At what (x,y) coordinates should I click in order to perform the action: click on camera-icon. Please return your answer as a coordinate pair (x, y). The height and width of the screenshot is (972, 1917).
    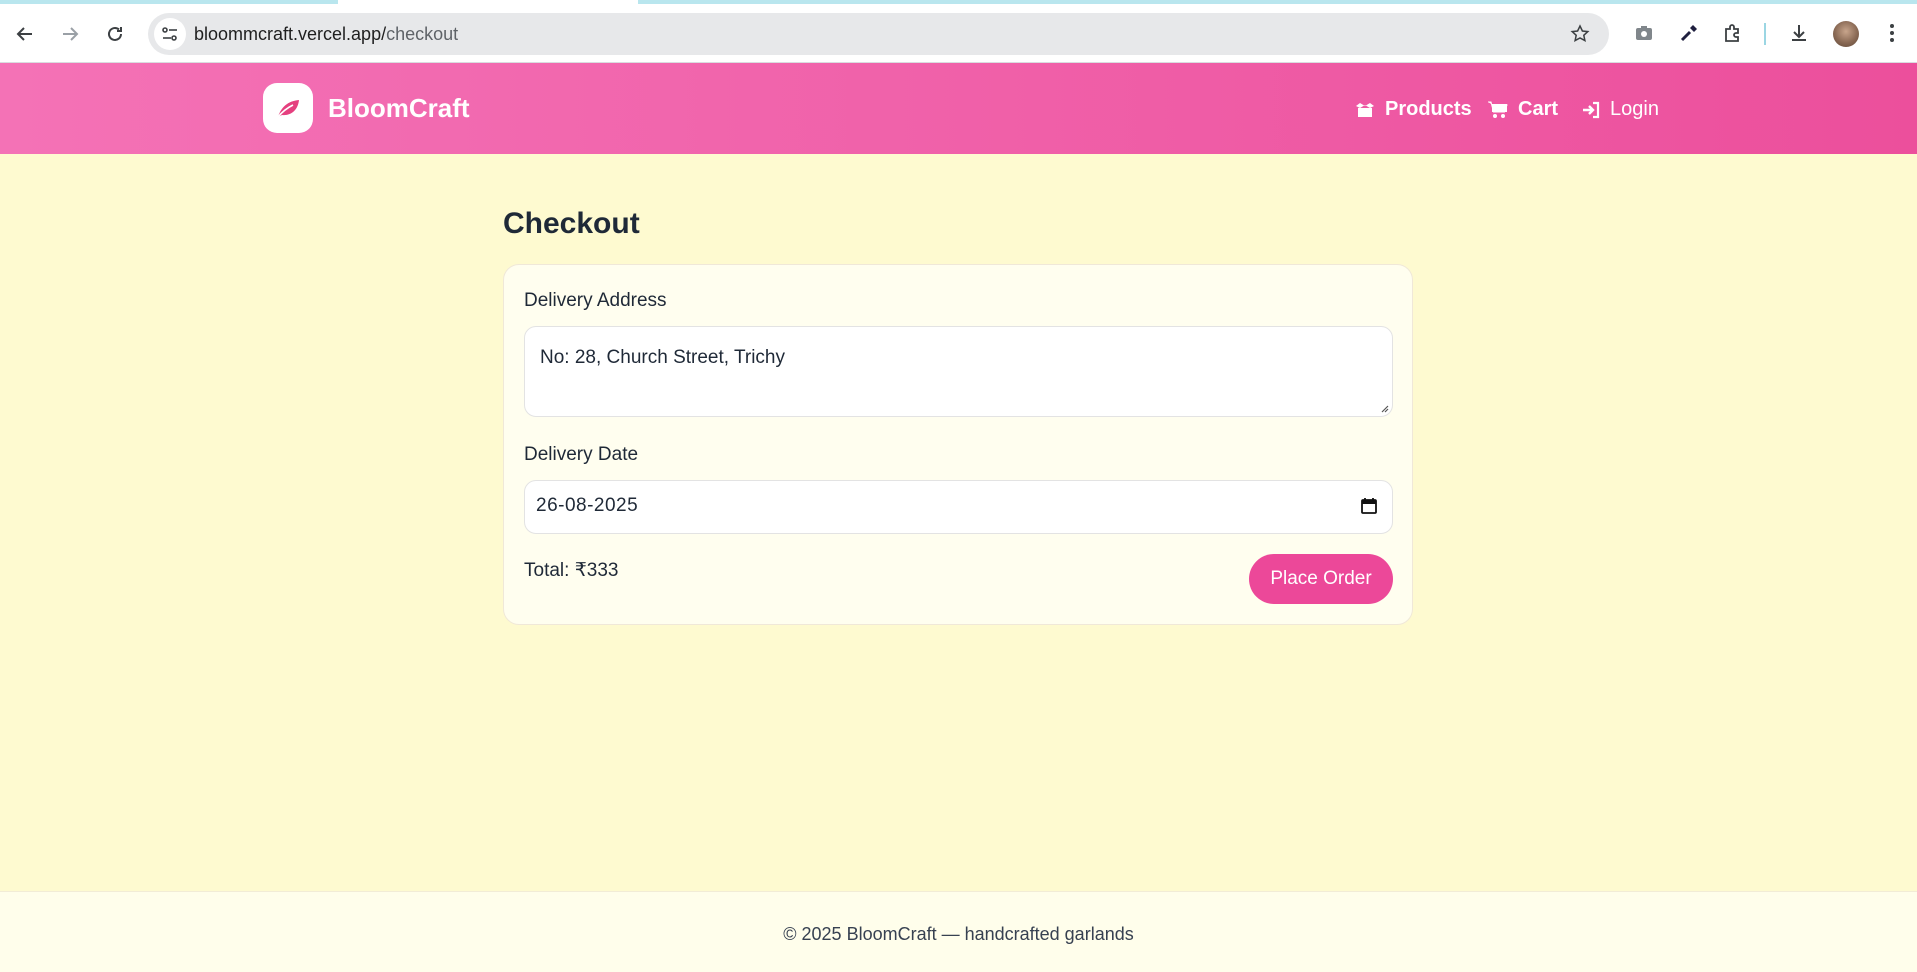
    Looking at the image, I should click on (1644, 33).